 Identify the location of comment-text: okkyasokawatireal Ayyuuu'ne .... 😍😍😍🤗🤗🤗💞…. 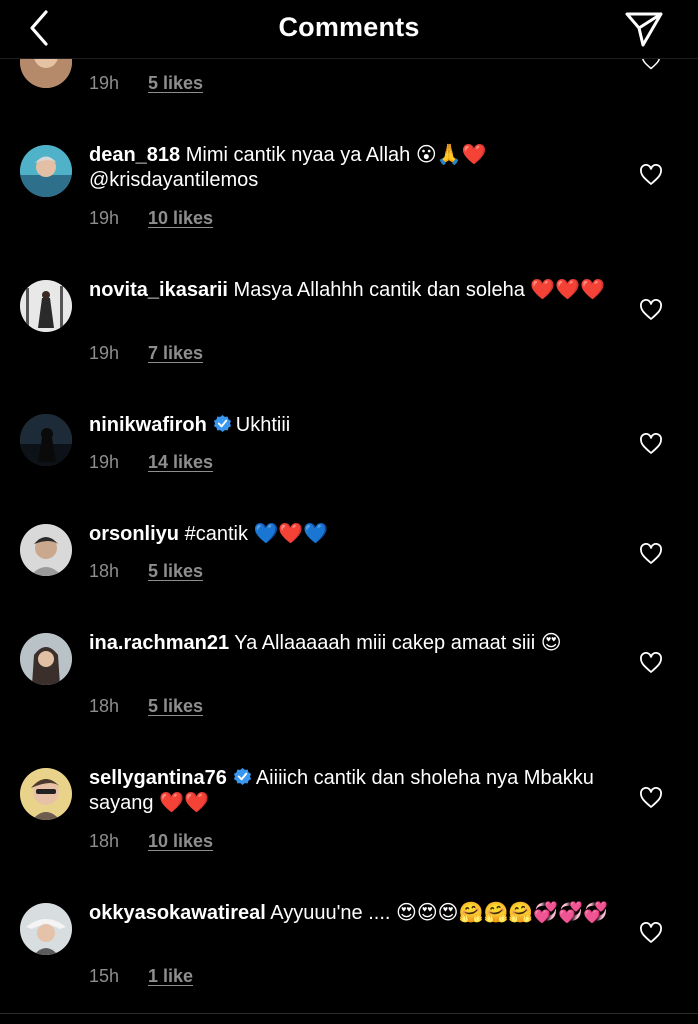
(349, 913).